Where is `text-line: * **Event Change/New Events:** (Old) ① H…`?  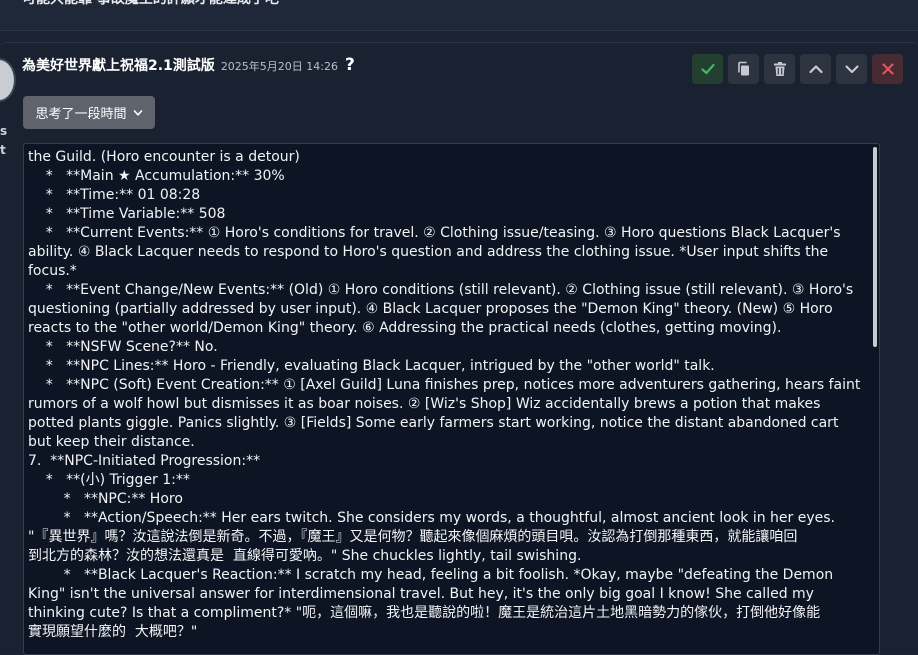
text-line: * **Event Change/New Events:** (Old) ① H… is located at coordinates (441, 290).